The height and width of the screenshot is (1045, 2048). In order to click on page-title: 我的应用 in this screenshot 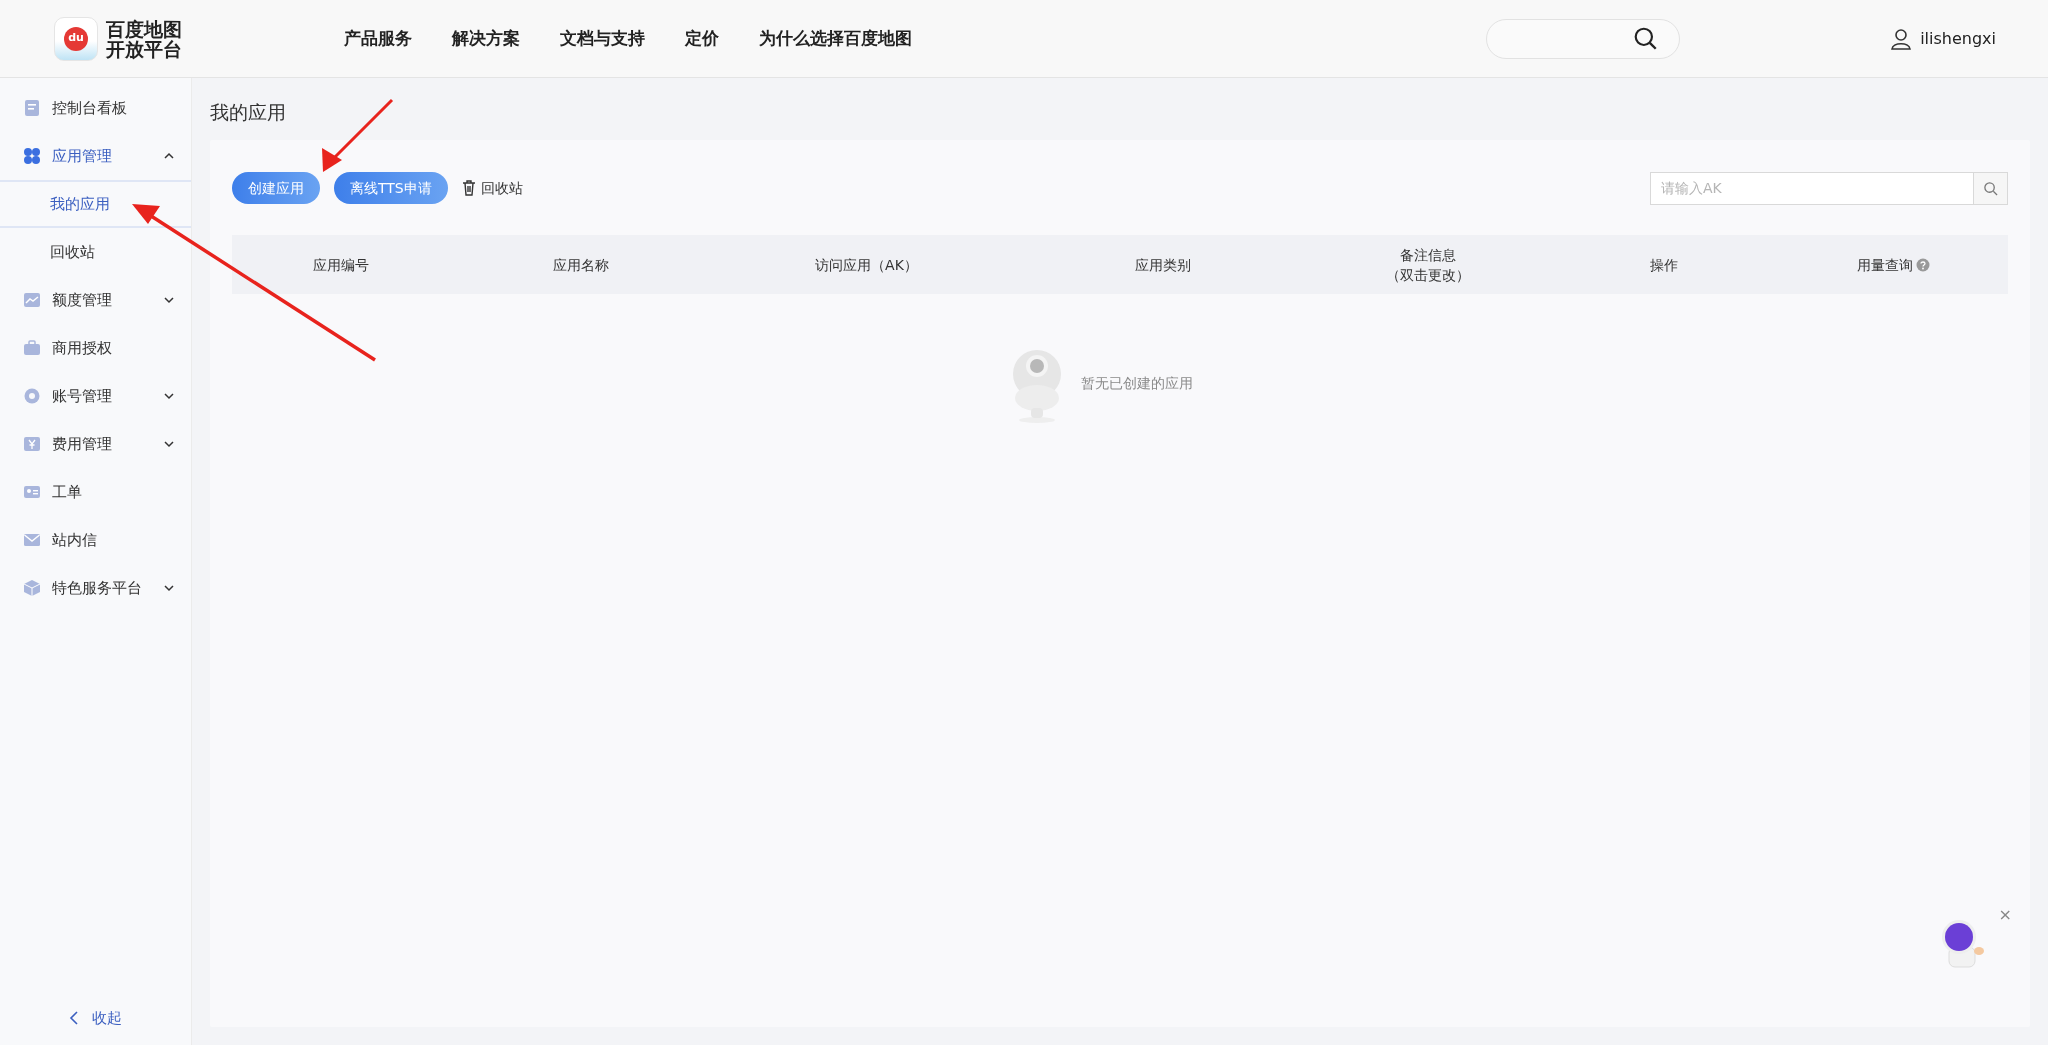, I will do `click(248, 112)`.